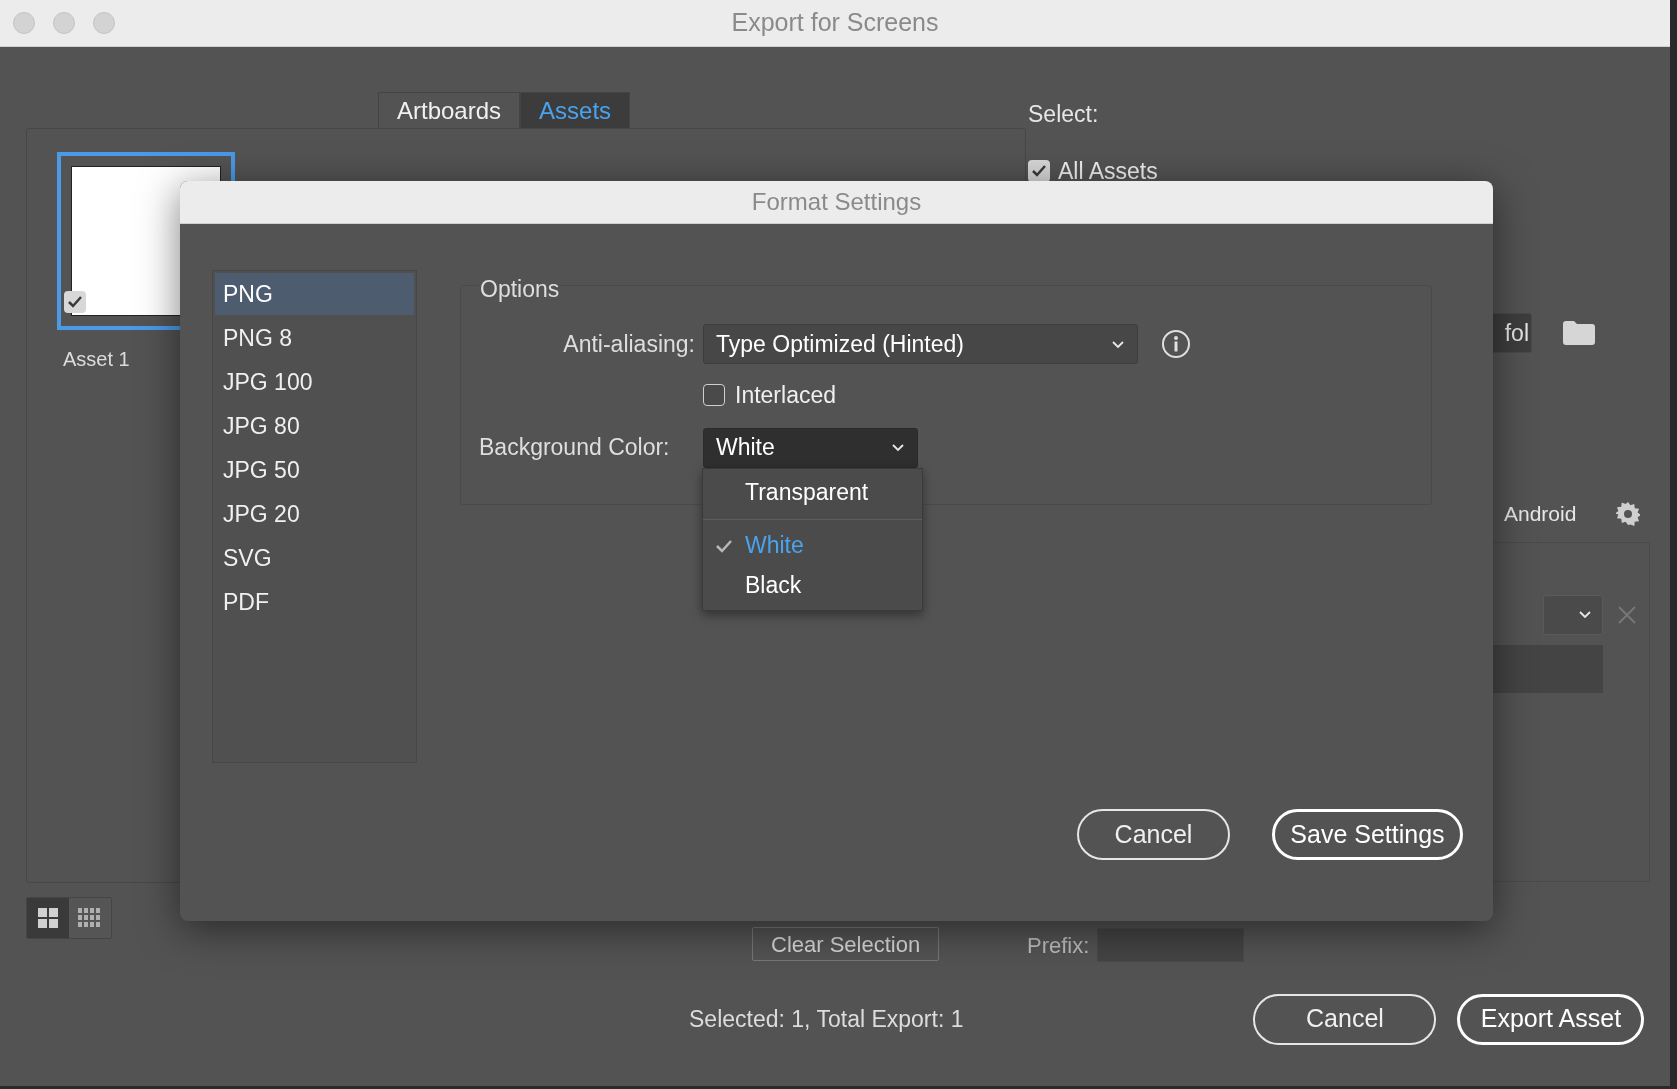  I want to click on prefix-label: Prefix:, so click(1058, 945).